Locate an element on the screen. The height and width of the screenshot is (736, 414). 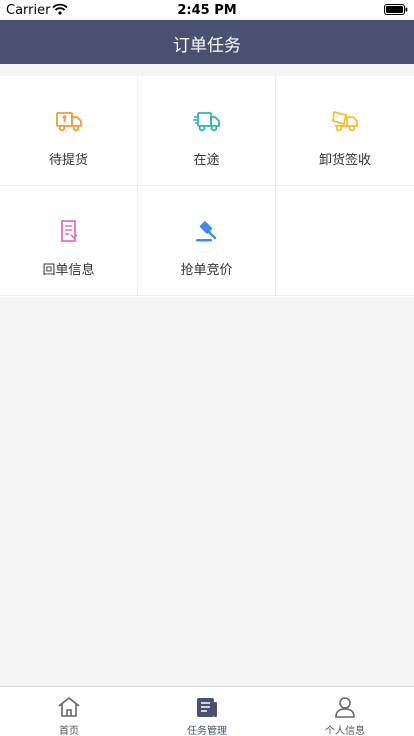
battery-icon is located at coordinates (396, 9).